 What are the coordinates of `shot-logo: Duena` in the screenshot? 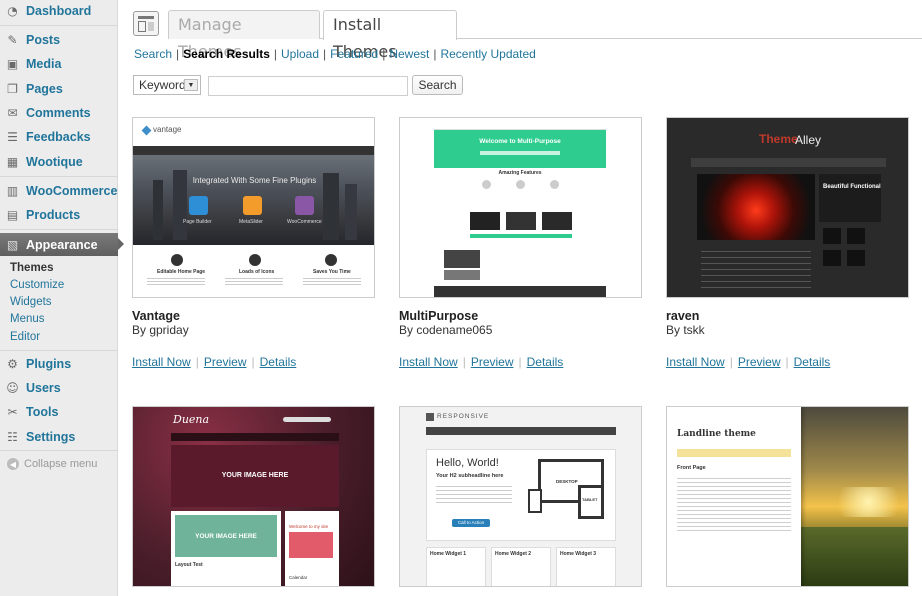 It's located at (191, 419).